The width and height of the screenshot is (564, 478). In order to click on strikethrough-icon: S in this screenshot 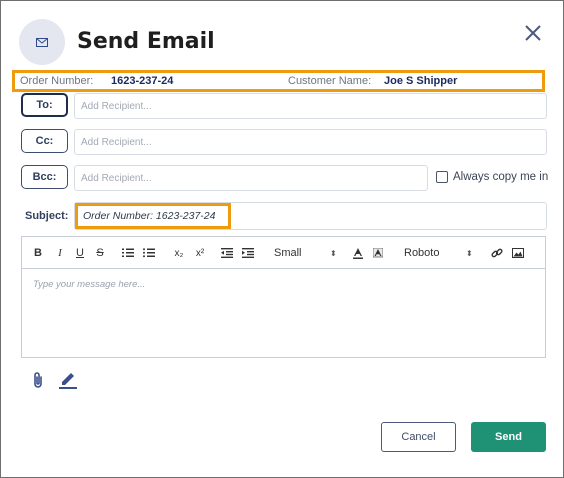, I will do `click(100, 253)`.